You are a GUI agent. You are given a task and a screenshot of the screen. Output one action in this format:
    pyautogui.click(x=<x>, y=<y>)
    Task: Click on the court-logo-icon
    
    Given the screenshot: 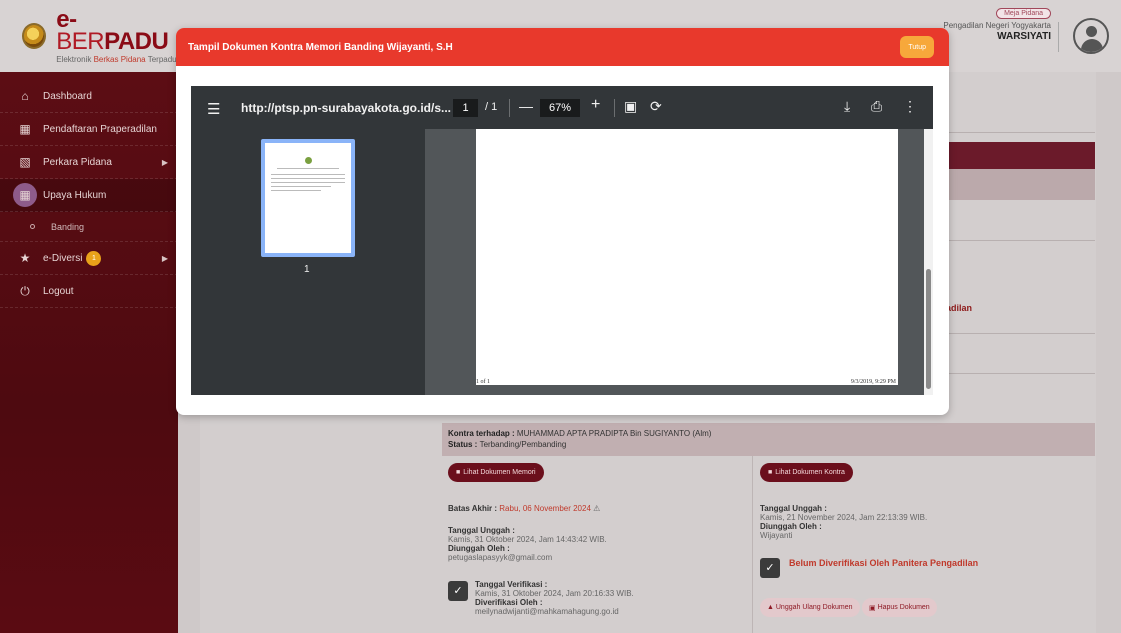 What is the action you would take?
    pyautogui.click(x=34, y=36)
    